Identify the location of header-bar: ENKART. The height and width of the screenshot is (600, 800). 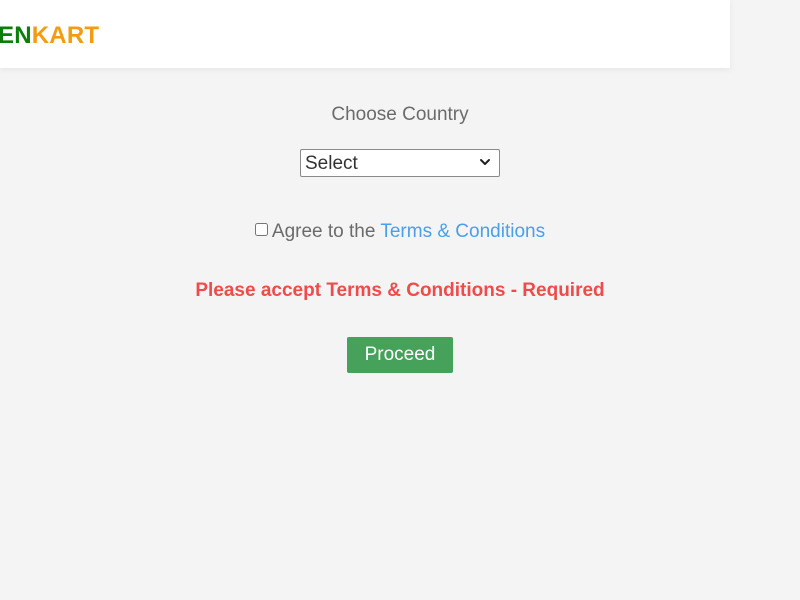
(365, 34).